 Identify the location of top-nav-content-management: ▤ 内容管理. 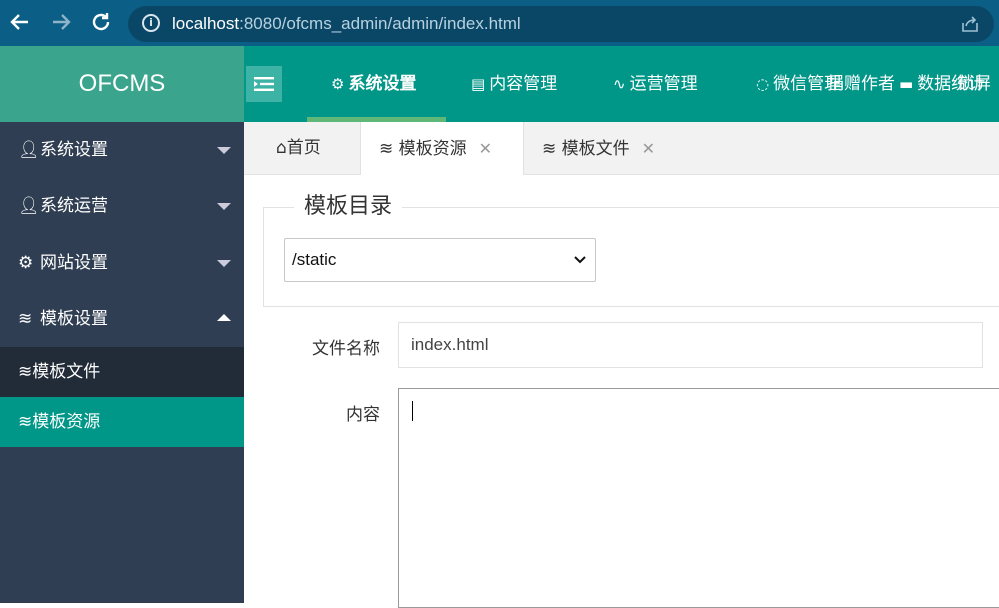
(514, 84).